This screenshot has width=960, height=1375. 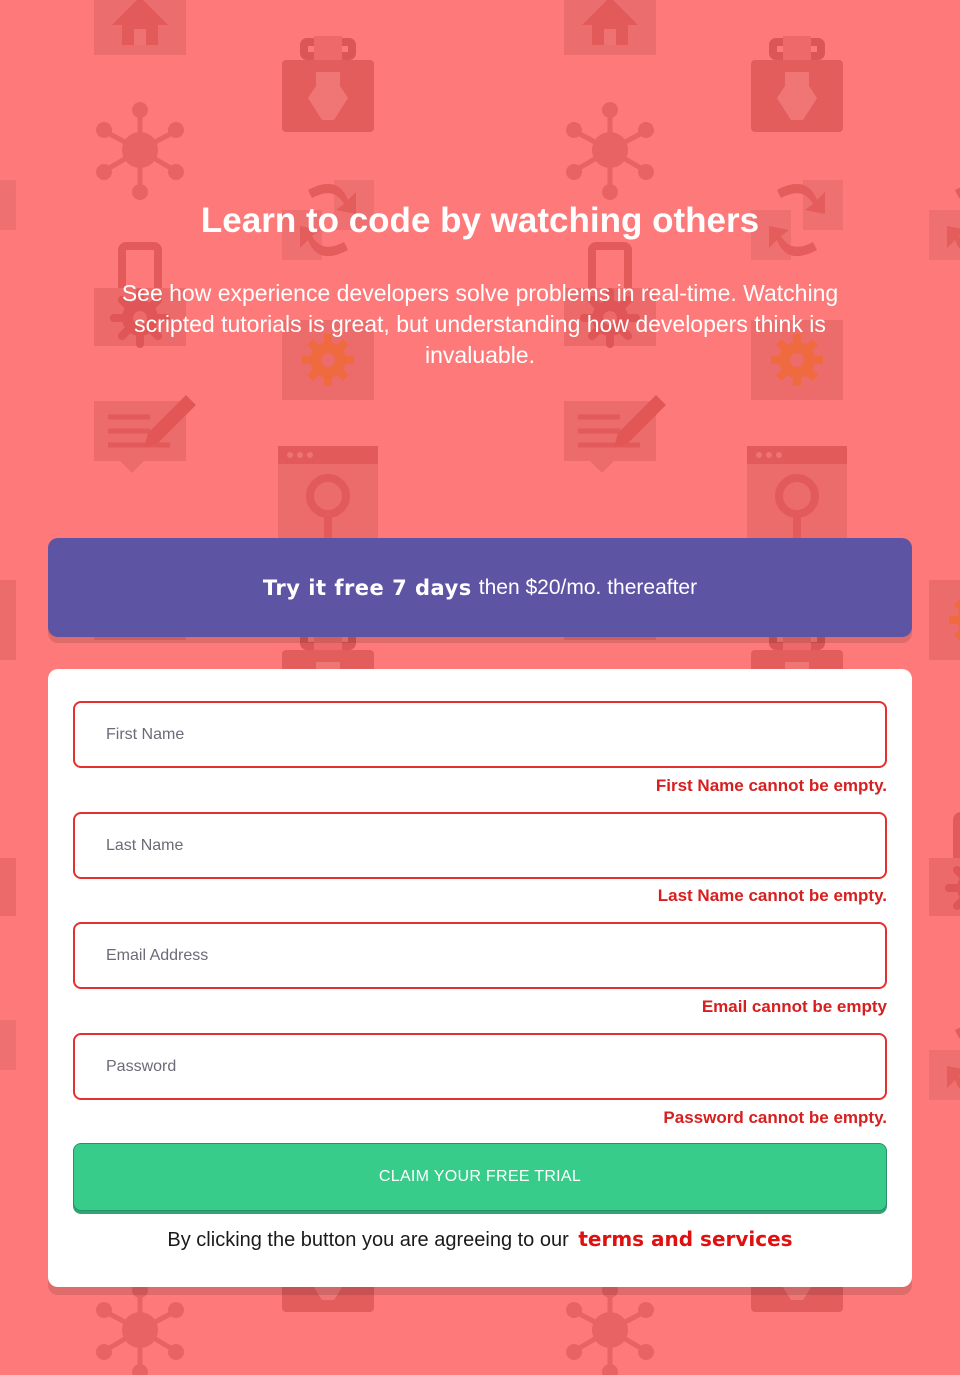 I want to click on first-name-field-wrapper, so click(x=480, y=734).